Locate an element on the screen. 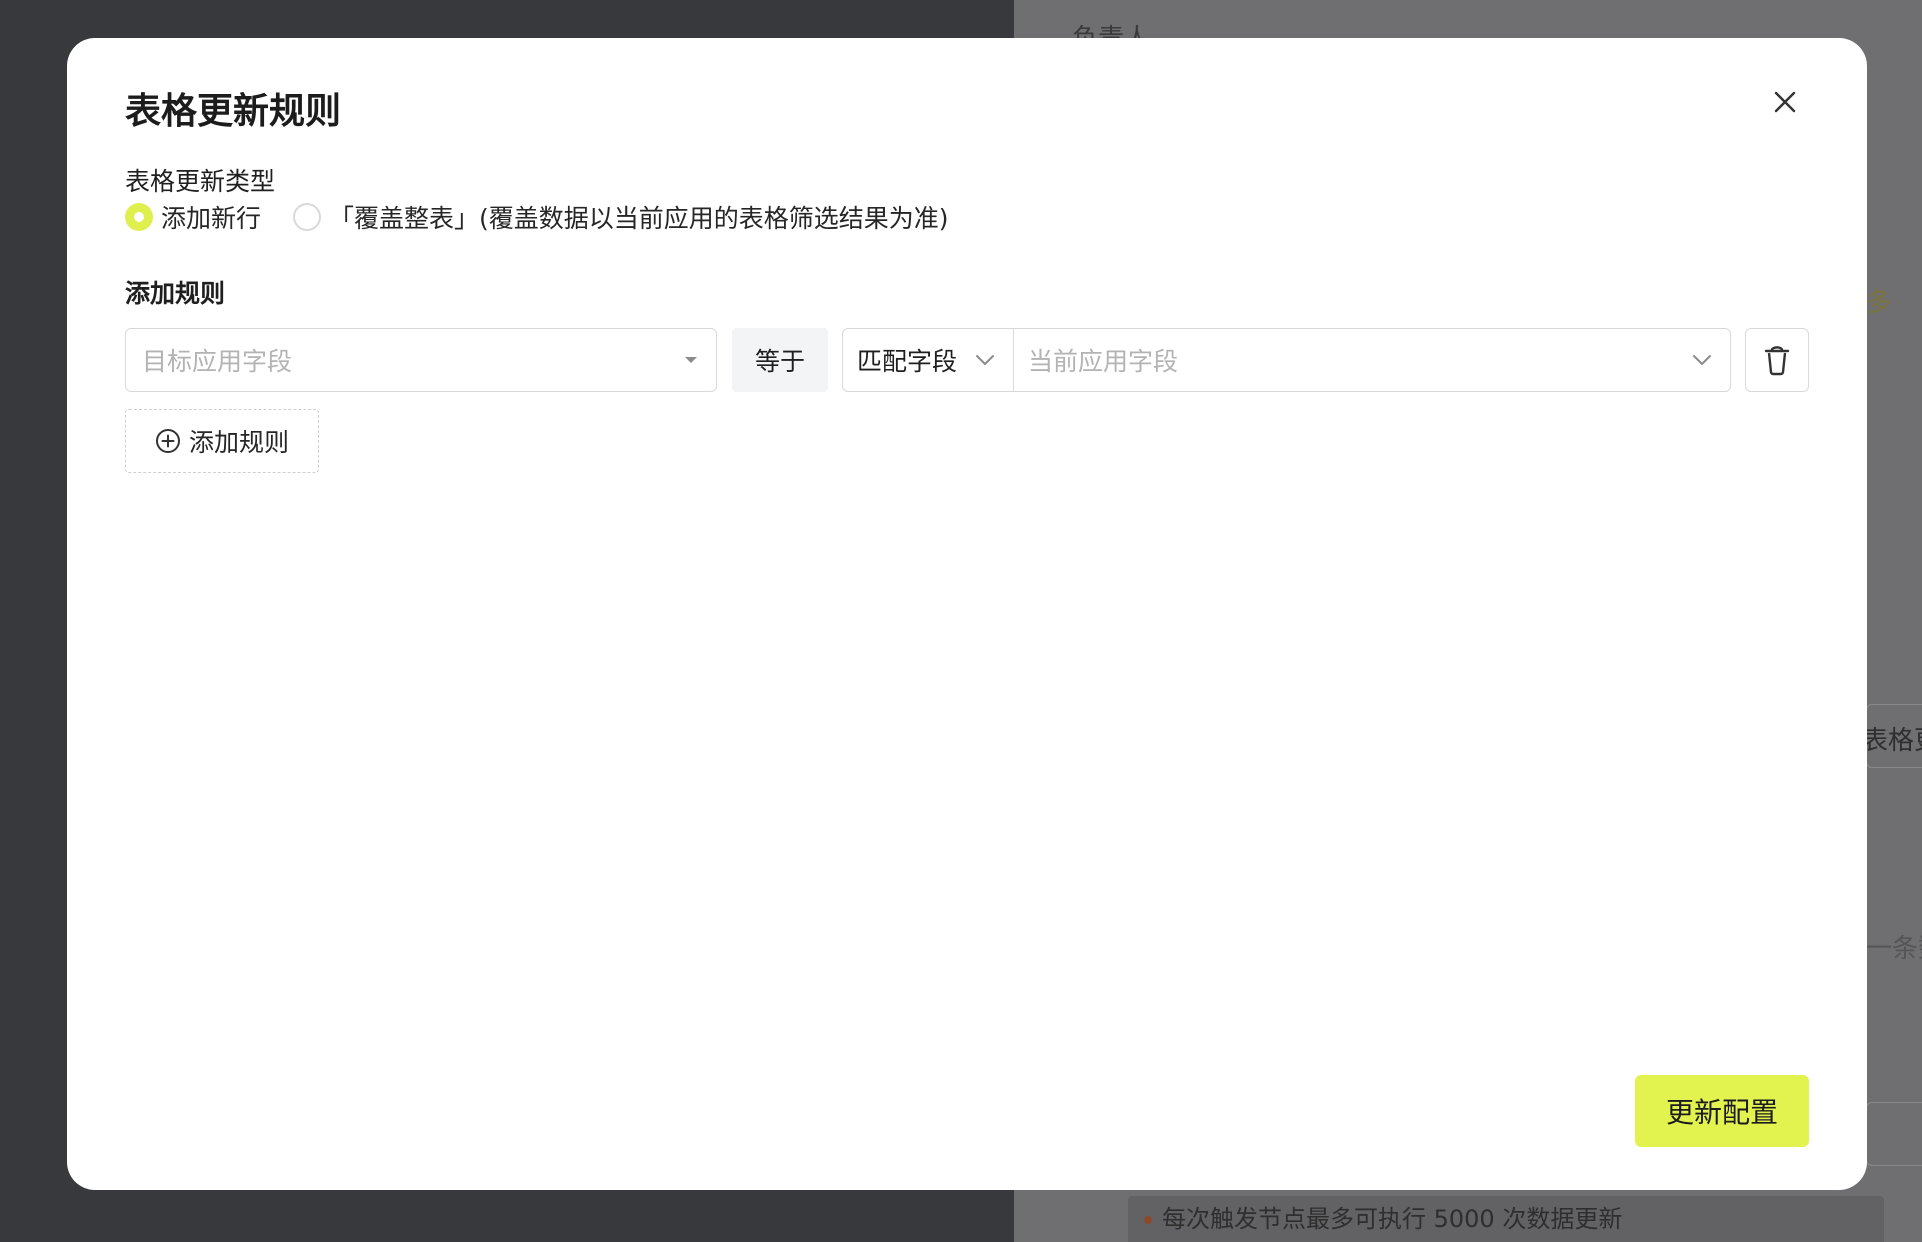  close-icon is located at coordinates (1785, 102).